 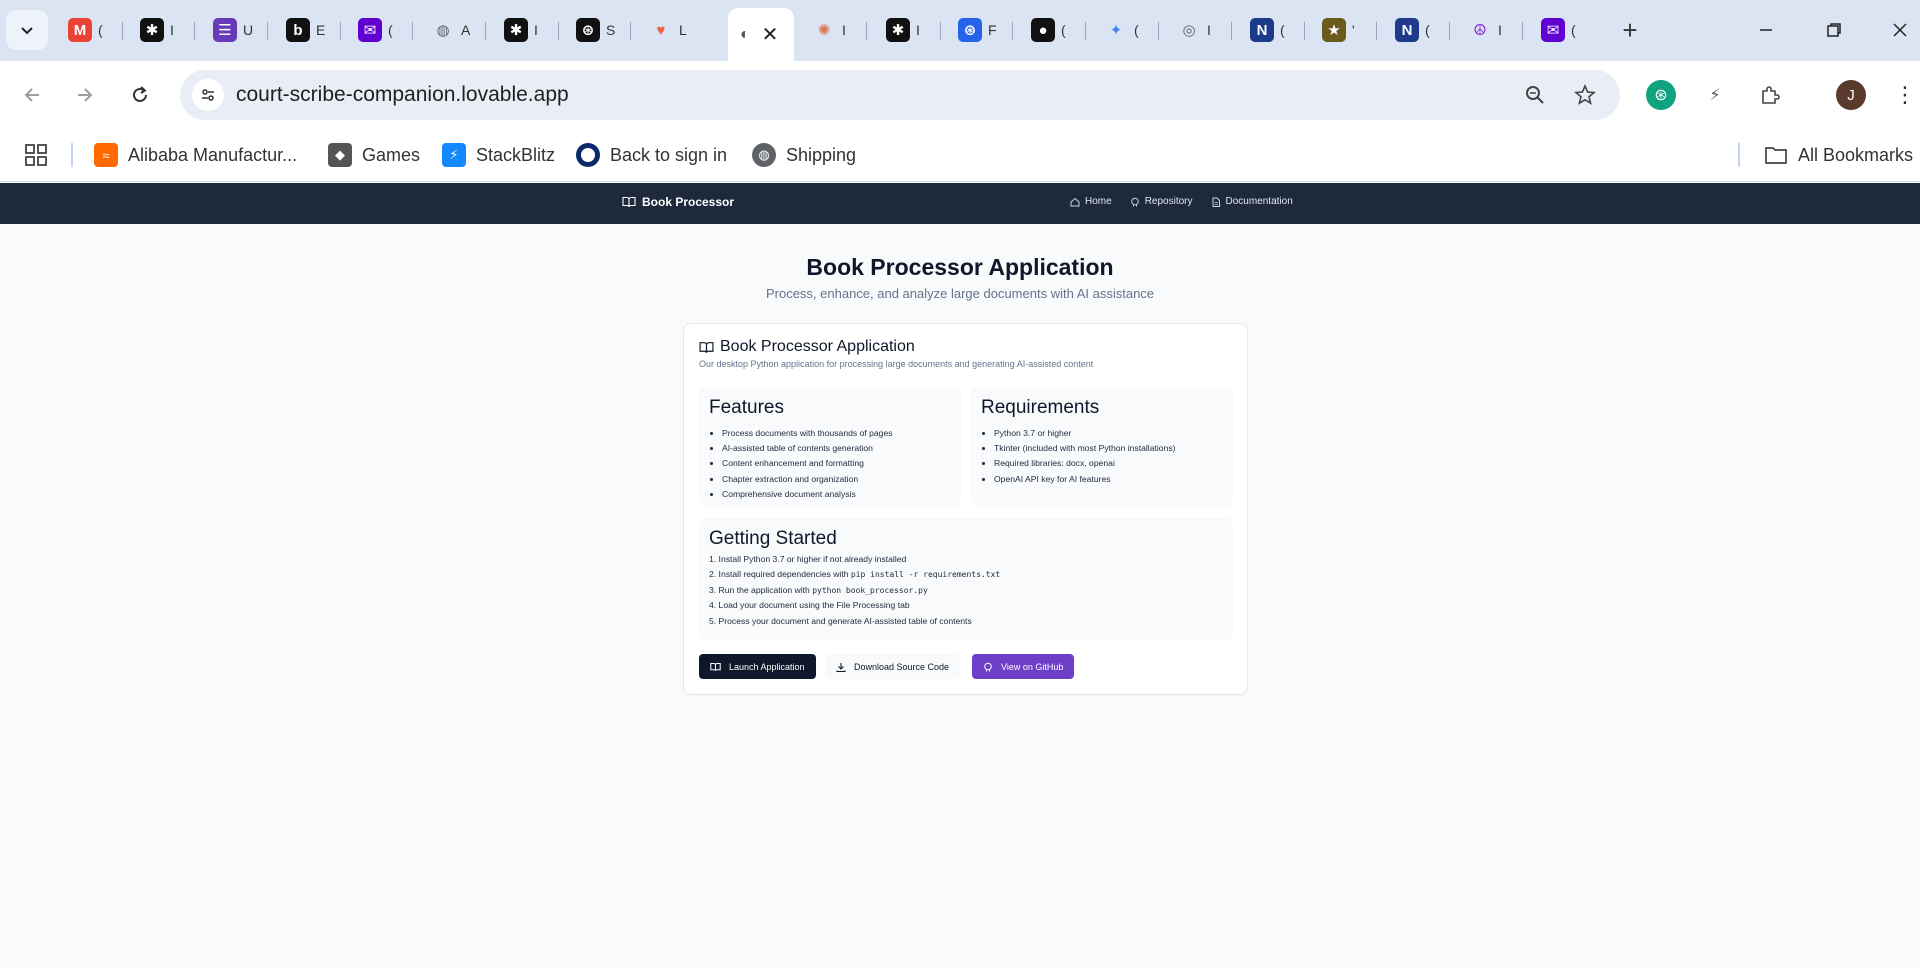 What do you see at coordinates (900, 95) in the screenshot?
I see `address-bar: court-scribe-companion.lovable.app` at bounding box center [900, 95].